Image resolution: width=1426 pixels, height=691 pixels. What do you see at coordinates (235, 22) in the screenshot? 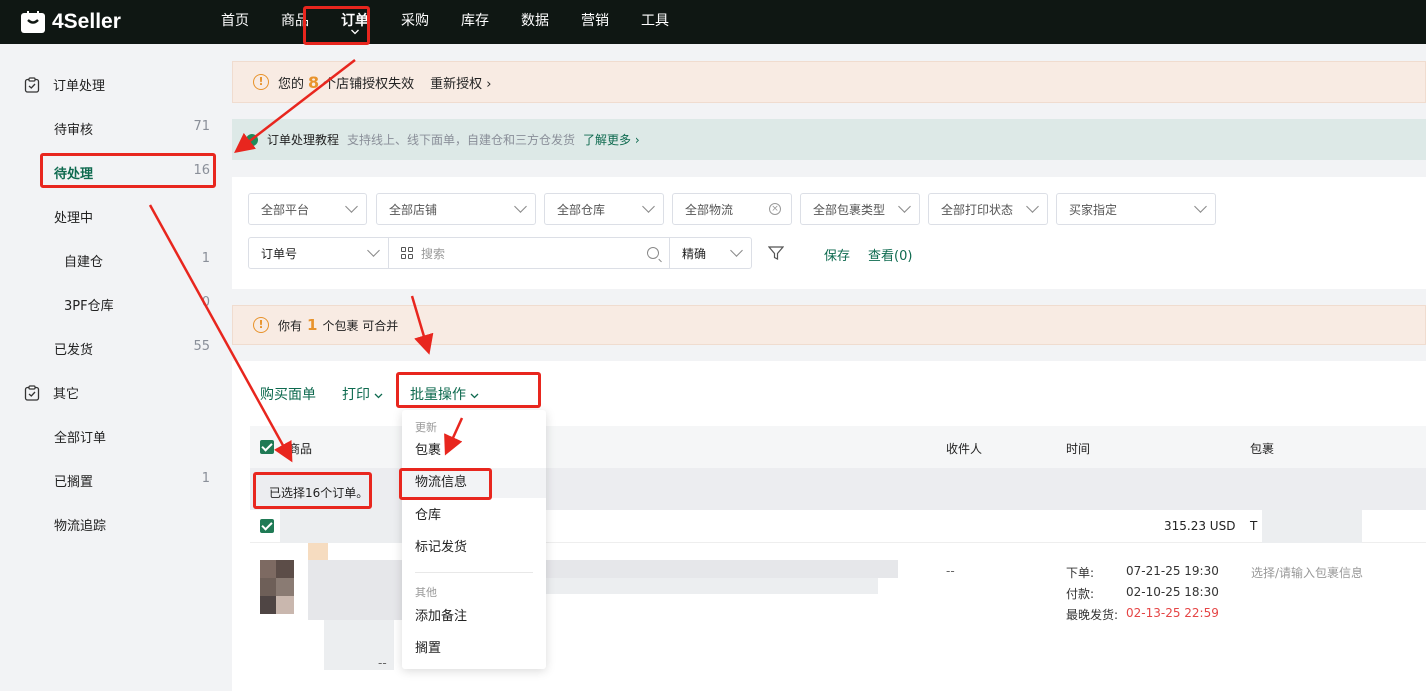
I see `nav-home: 首页` at bounding box center [235, 22].